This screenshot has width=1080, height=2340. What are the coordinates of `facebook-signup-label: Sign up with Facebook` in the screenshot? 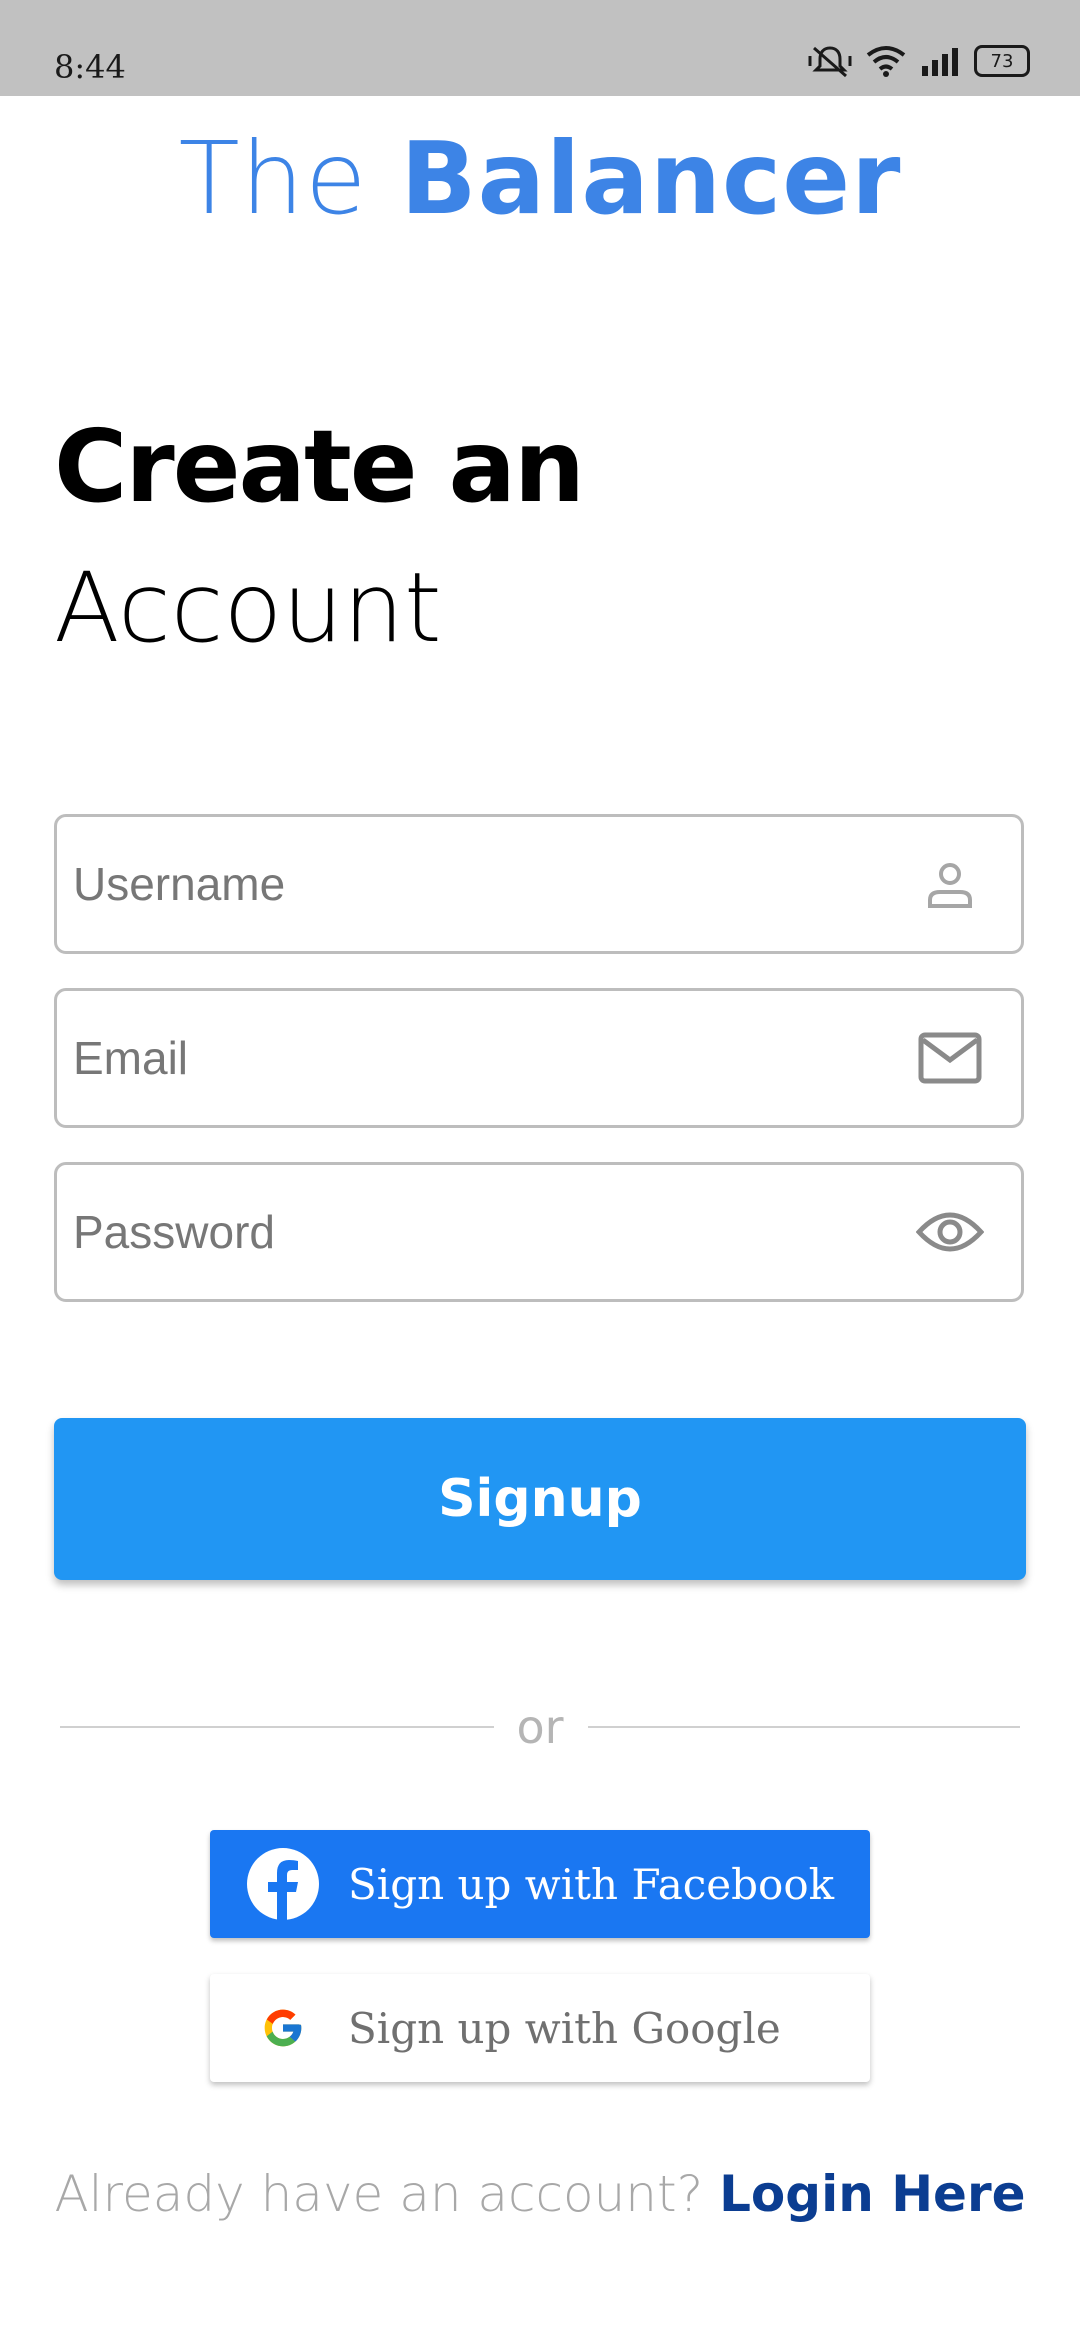 It's located at (591, 1884).